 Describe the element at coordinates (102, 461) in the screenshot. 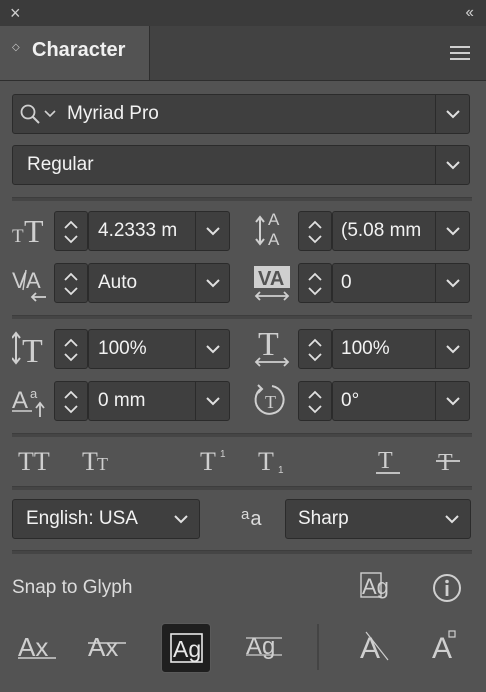

I see `small-caps-icon: T T` at that location.